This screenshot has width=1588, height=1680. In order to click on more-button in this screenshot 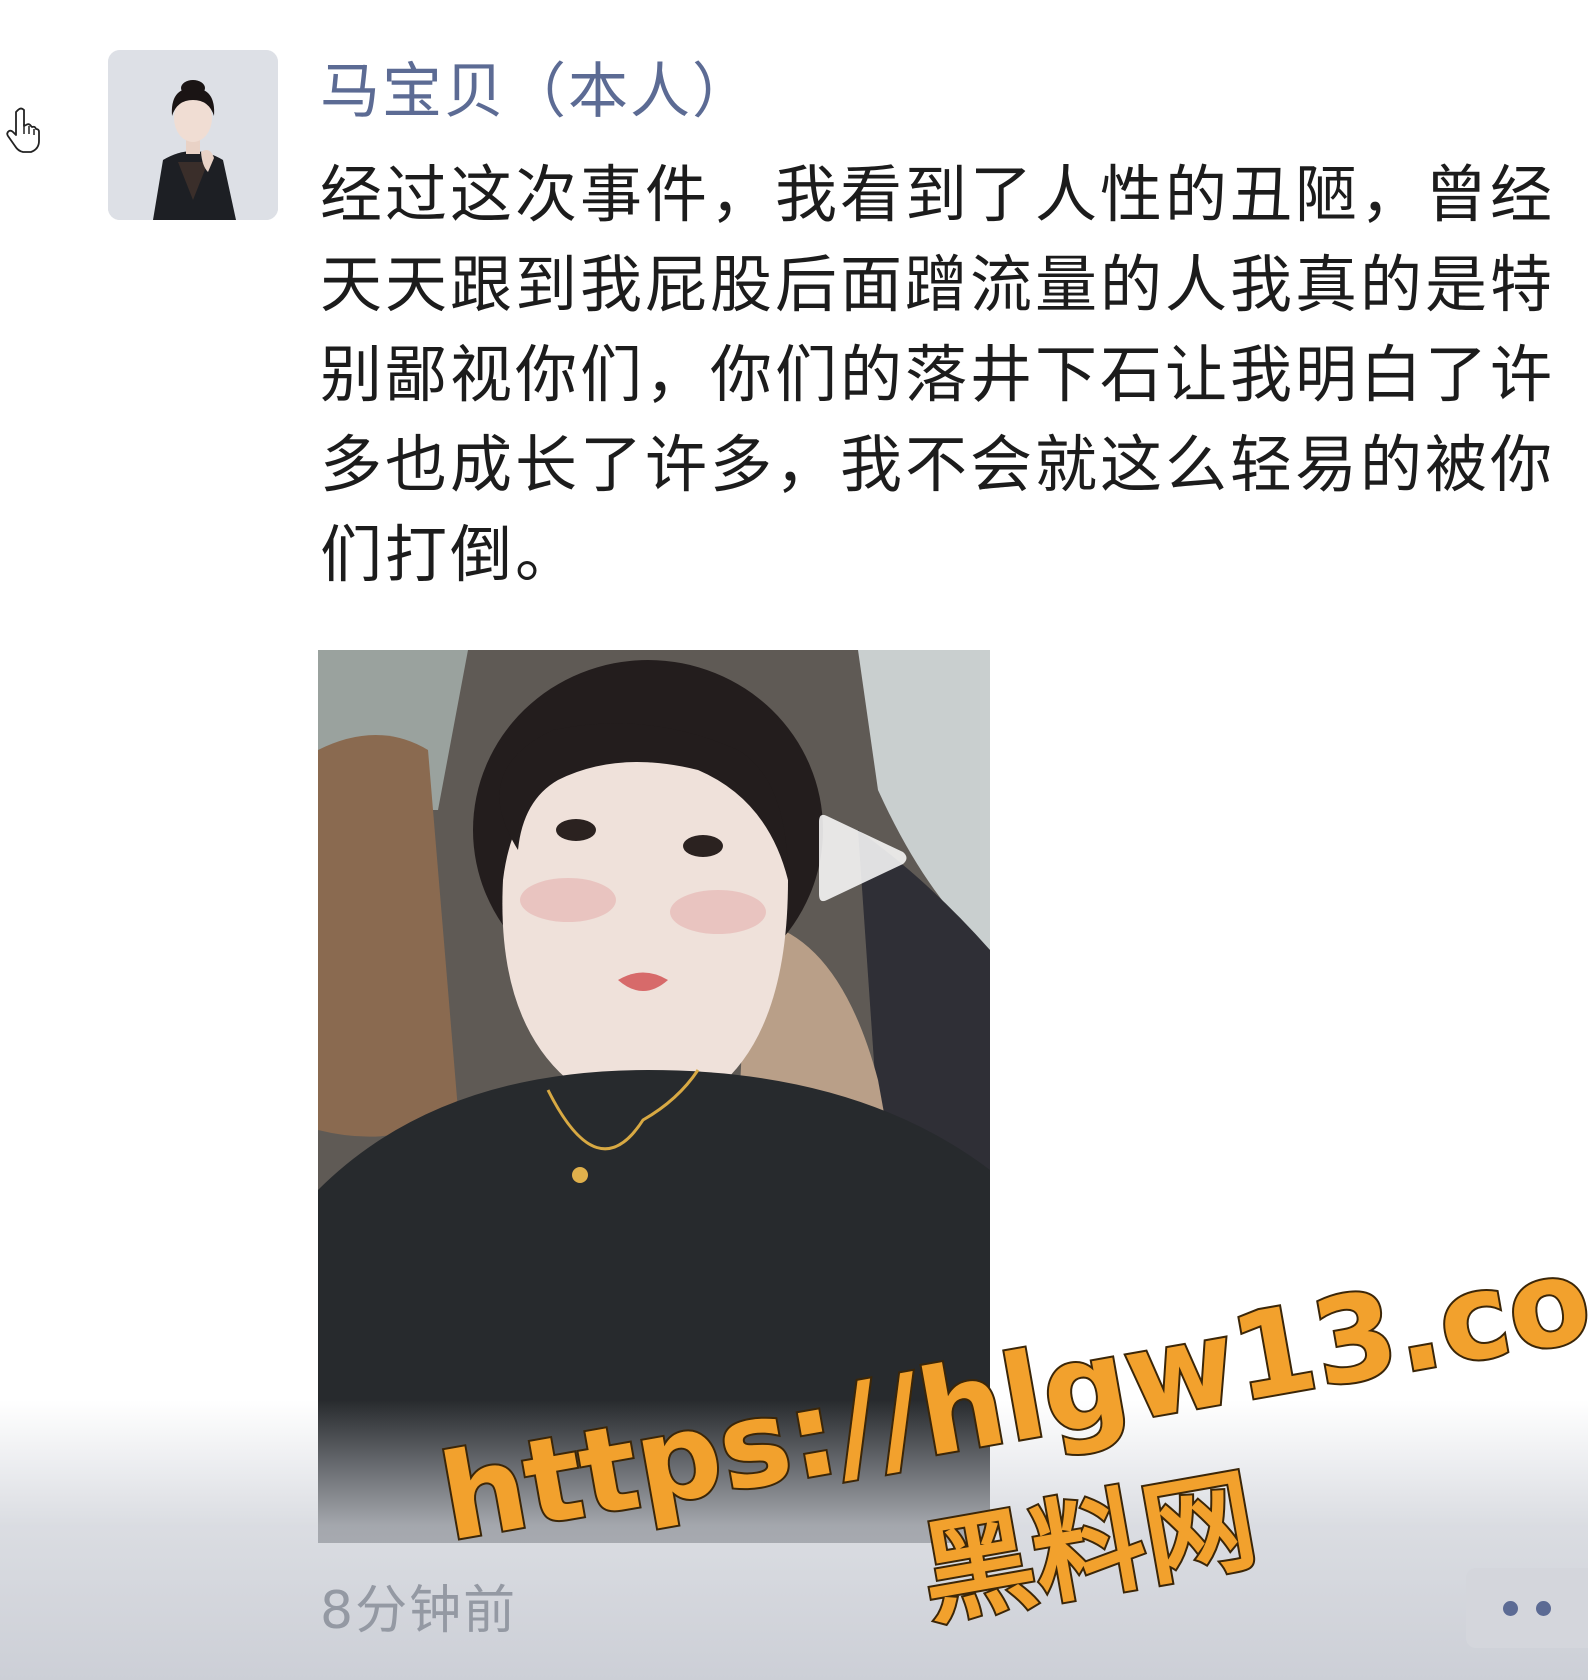, I will do `click(1527, 1608)`.